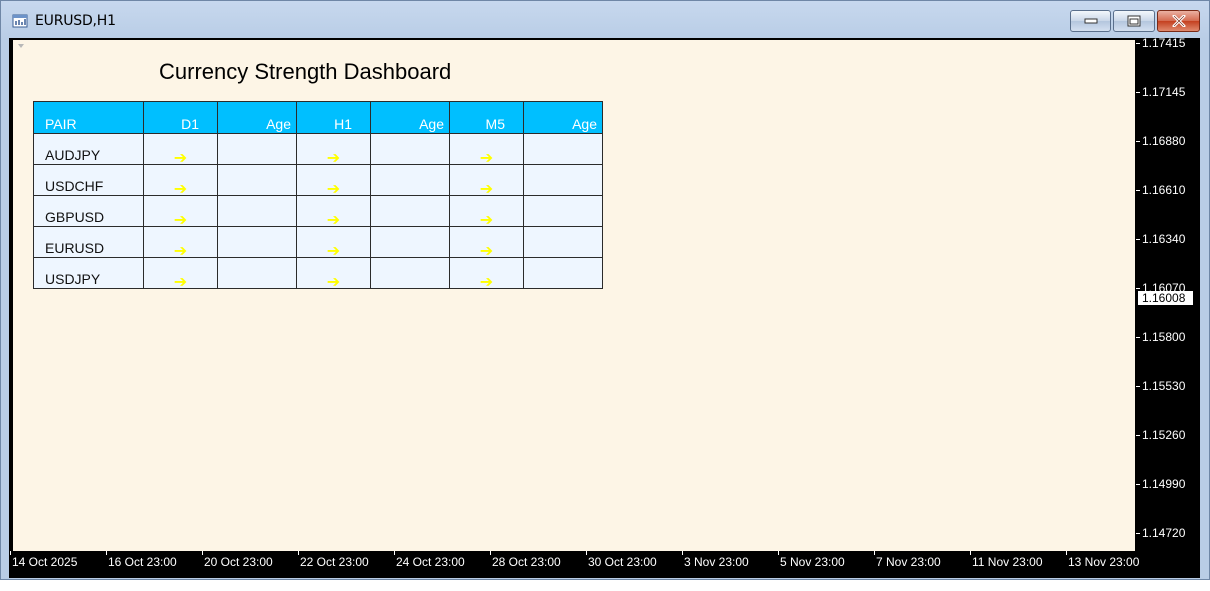 This screenshot has width=1210, height=591. Describe the element at coordinates (73, 279) in the screenshot. I see `pair-name: USDJPY` at that location.